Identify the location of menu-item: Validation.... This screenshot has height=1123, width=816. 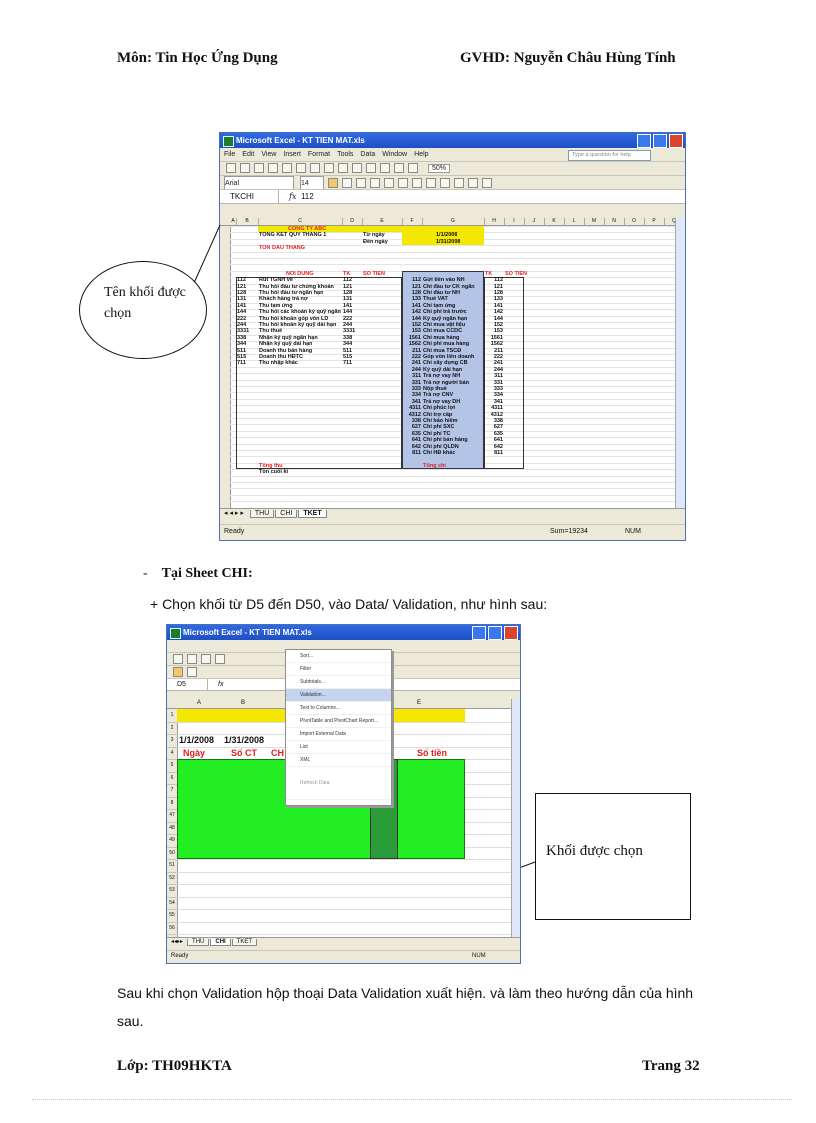
(338, 695).